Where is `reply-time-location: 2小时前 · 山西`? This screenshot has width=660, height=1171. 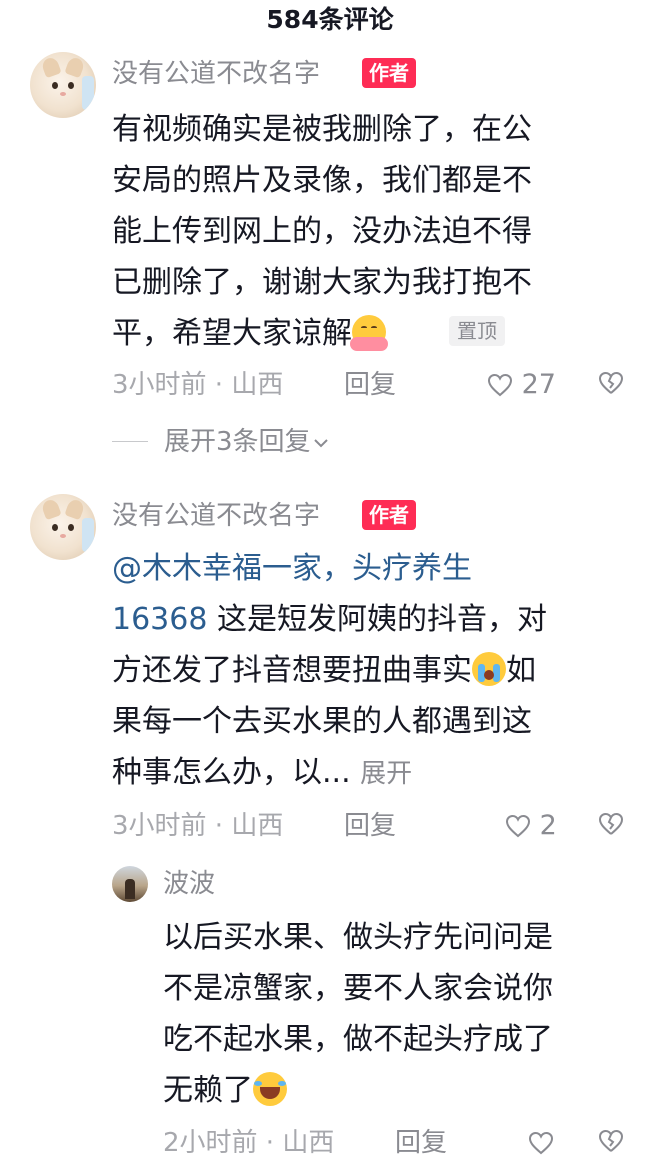 reply-time-location: 2小时前 · 山西 is located at coordinates (249, 1143).